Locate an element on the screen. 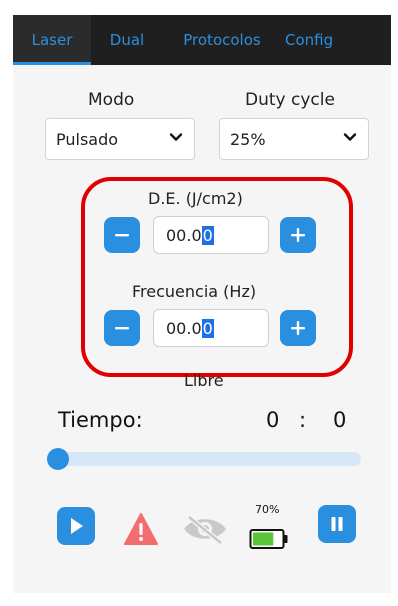 This screenshot has height=606, width=398. tiempo-seconds: 0 is located at coordinates (340, 420).